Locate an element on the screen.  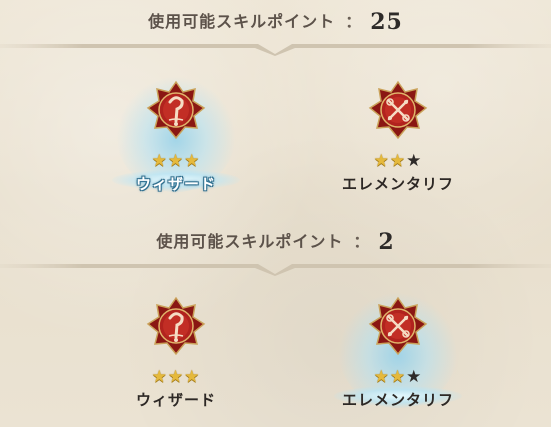
skill-points-header: 使用可能スキルポイント ： 25 is located at coordinates (275, 21).